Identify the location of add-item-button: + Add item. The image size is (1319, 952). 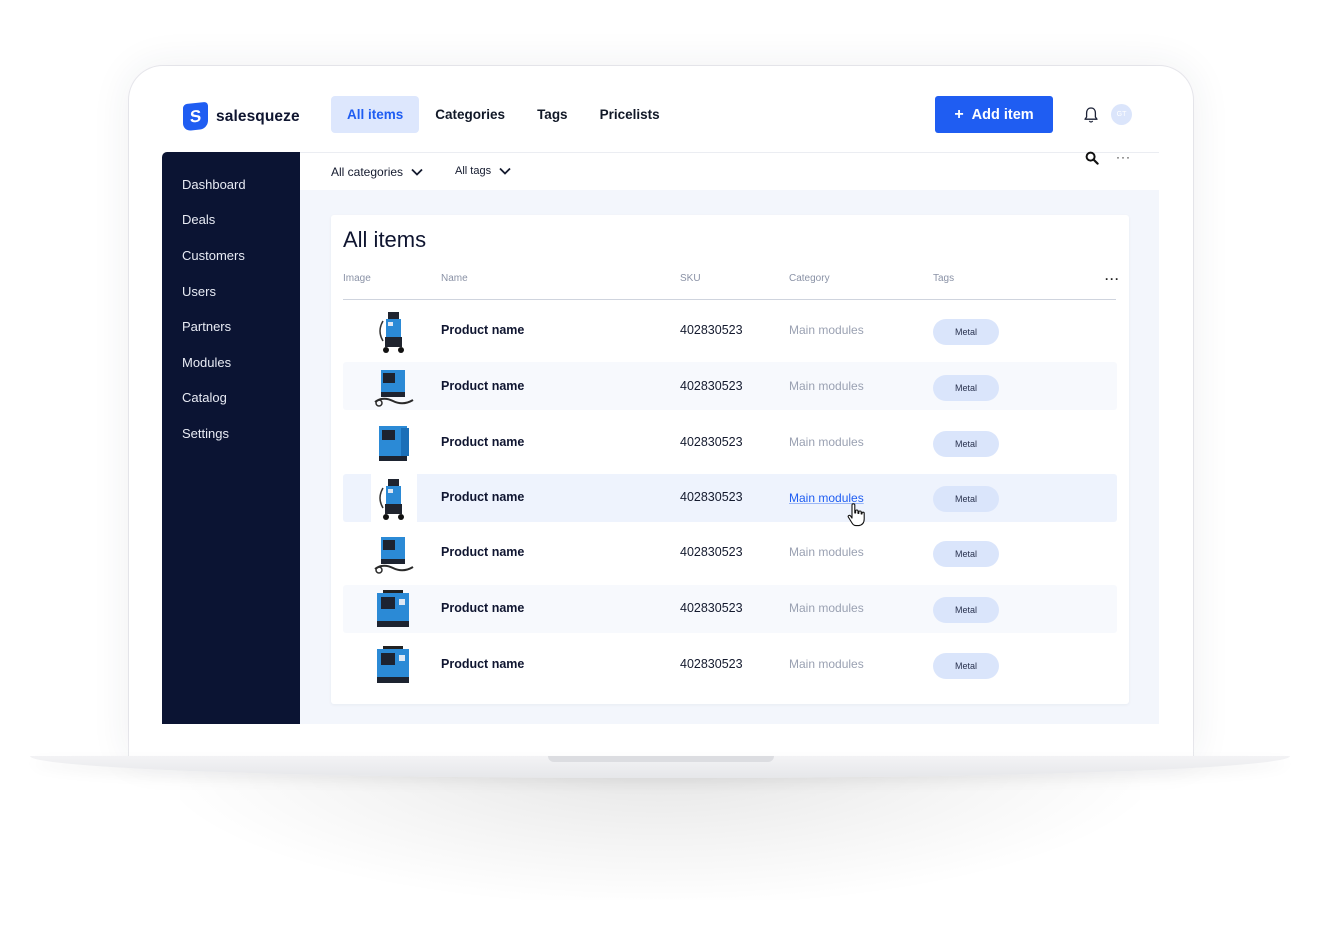
(994, 114).